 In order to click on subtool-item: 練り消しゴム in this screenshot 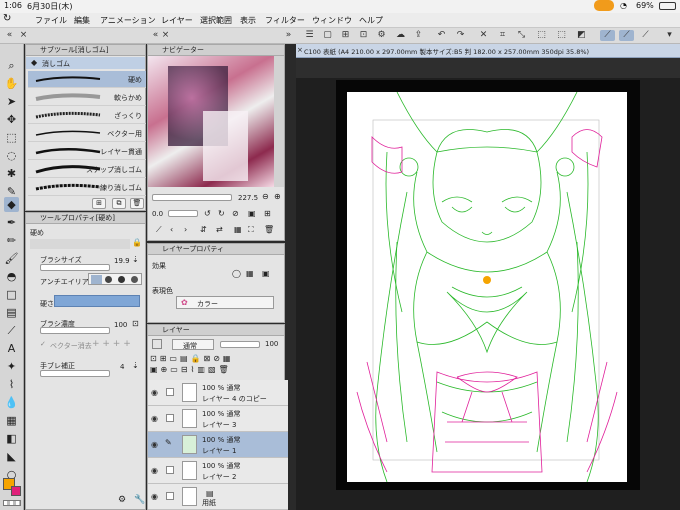, I will do `click(87, 187)`.